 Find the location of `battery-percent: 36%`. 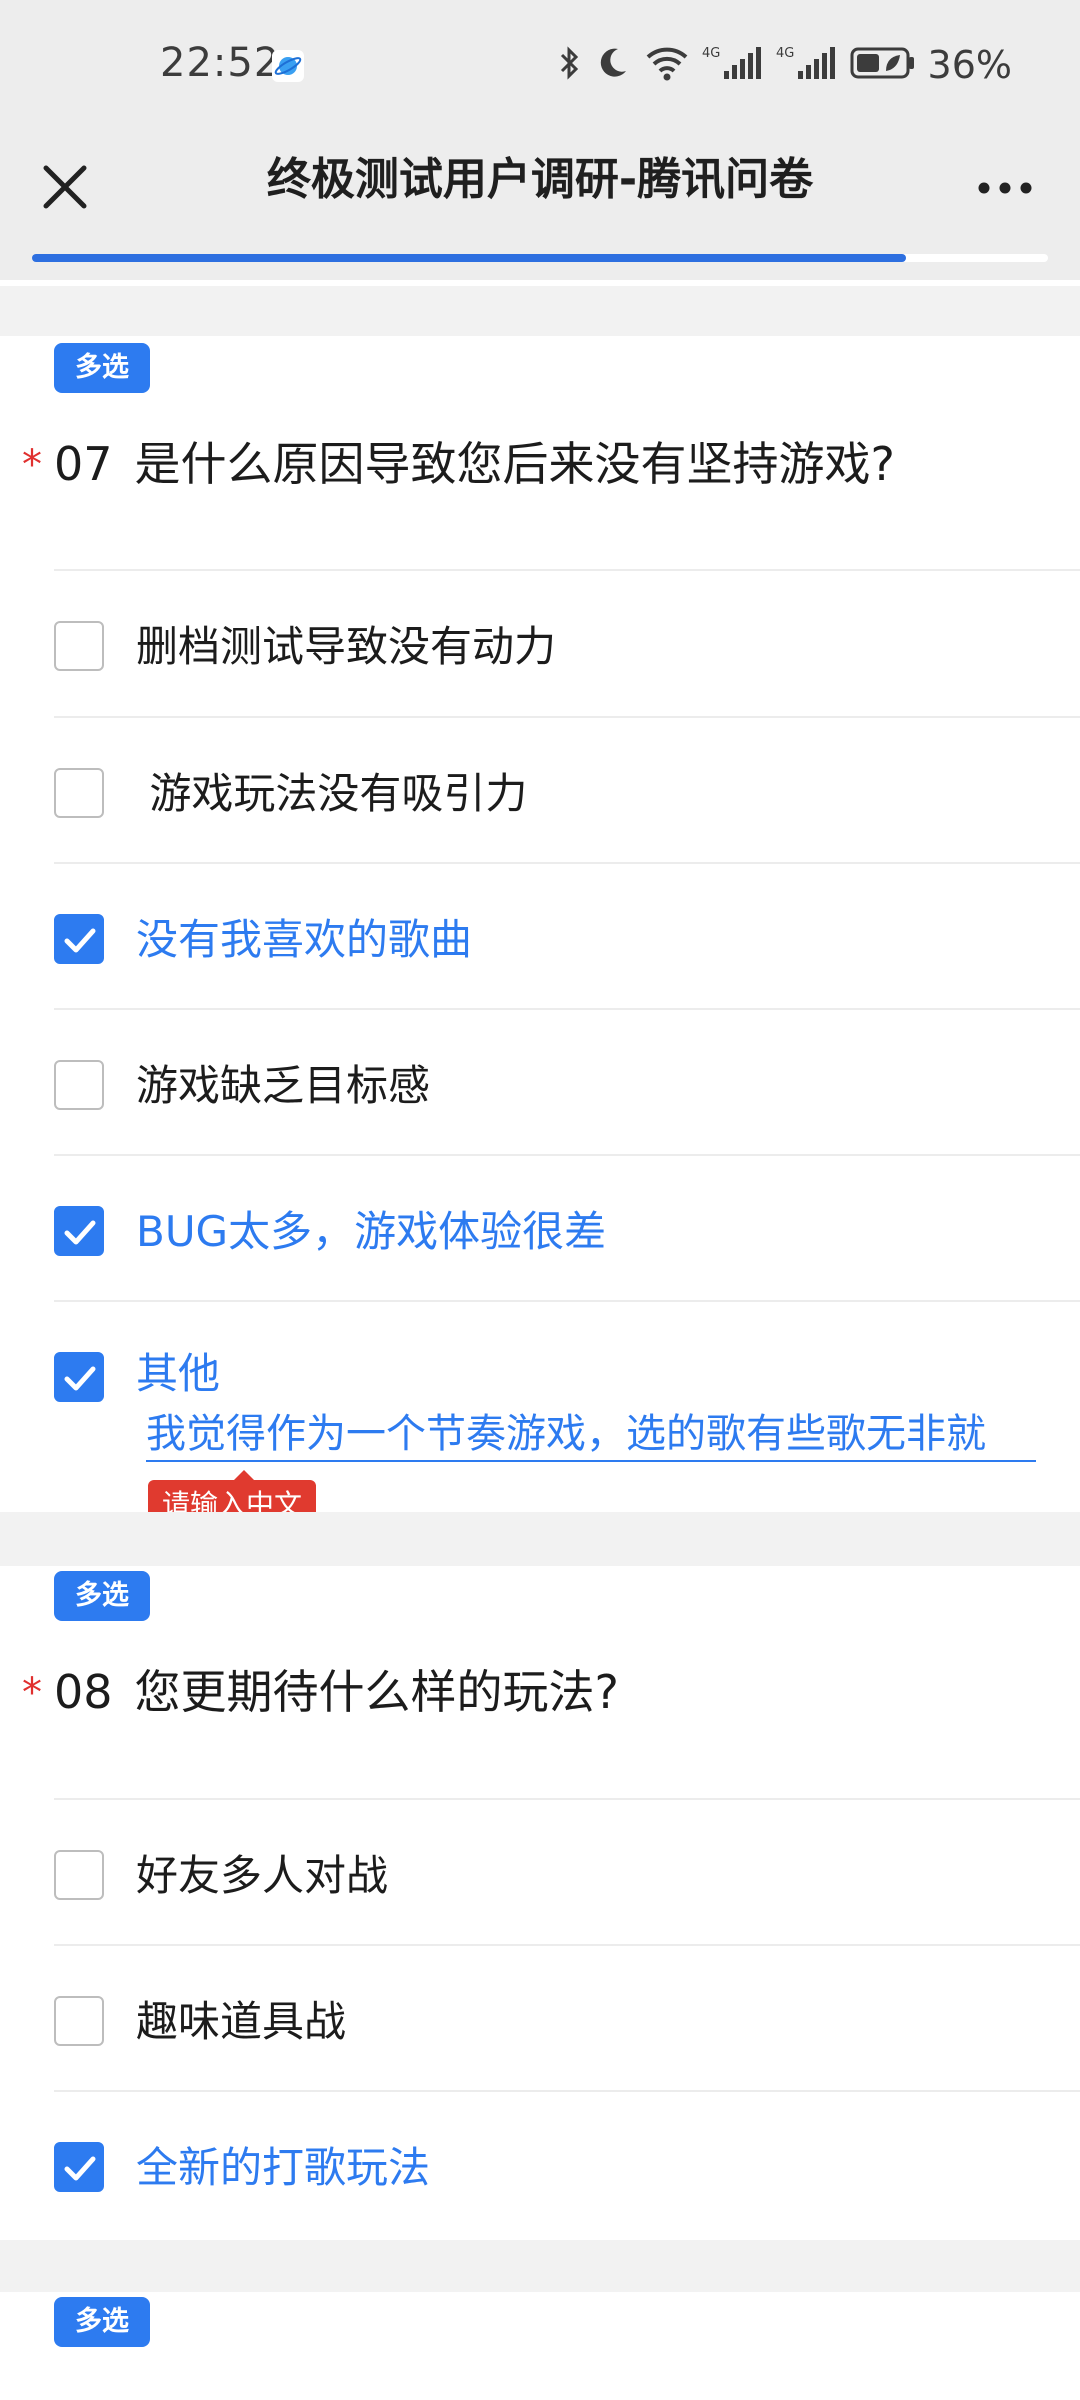

battery-percent: 36% is located at coordinates (969, 65).